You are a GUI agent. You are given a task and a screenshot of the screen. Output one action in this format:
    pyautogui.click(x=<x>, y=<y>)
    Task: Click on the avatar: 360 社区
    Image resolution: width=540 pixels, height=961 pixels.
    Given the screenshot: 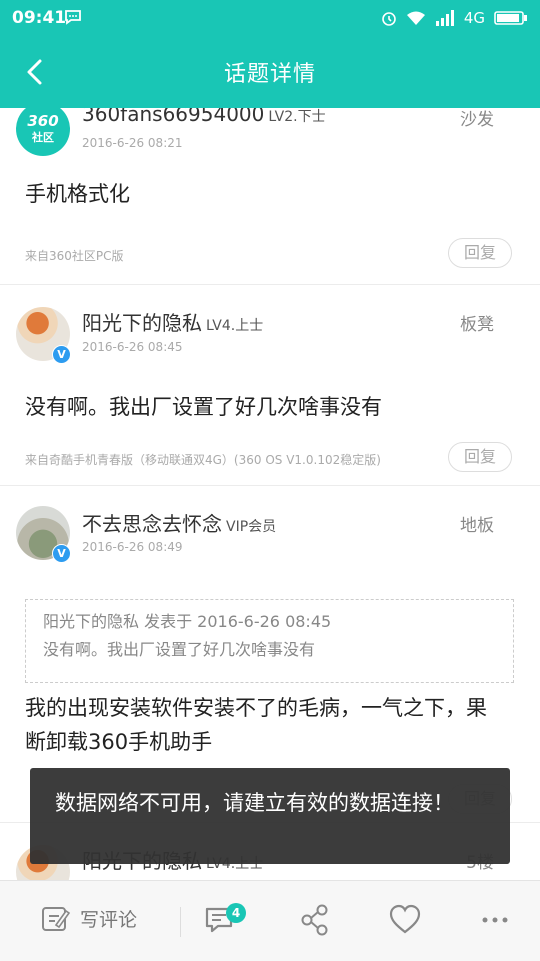 What is the action you would take?
    pyautogui.click(x=43, y=132)
    